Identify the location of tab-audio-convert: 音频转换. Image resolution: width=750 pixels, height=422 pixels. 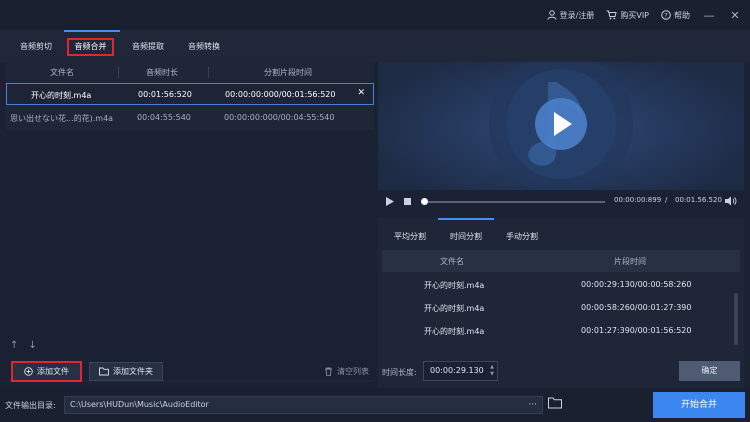
(204, 47).